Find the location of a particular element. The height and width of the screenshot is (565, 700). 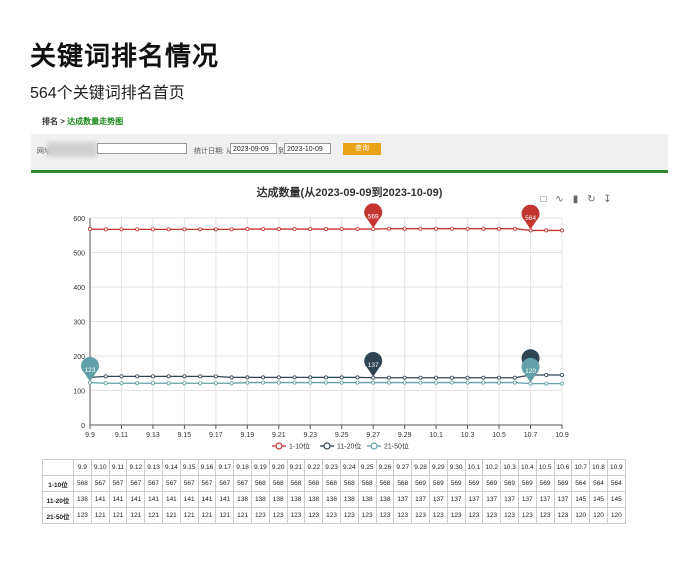

table-column-header: 9.13 is located at coordinates (153, 467).